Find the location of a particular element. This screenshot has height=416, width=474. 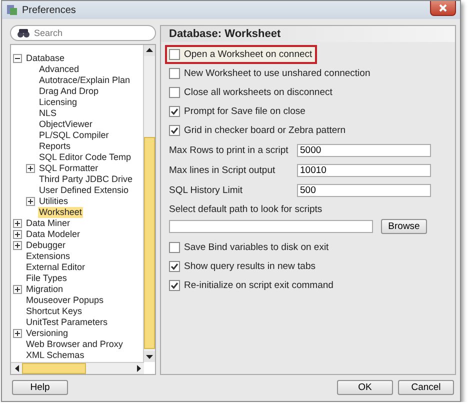

tree-item: Web Browser and Proxy is located at coordinates (74, 344).